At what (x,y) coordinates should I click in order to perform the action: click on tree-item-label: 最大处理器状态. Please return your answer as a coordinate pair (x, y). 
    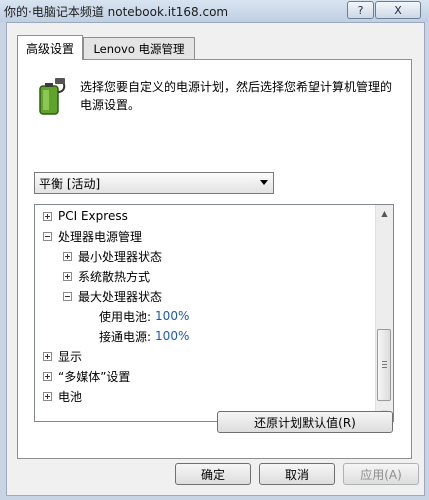
    Looking at the image, I should click on (120, 296).